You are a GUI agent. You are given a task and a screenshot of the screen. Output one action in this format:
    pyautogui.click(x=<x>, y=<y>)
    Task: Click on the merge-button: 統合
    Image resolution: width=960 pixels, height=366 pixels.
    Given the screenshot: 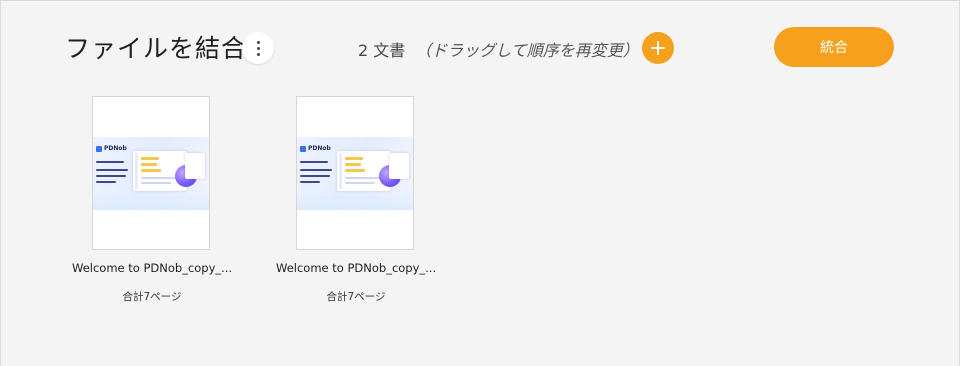 What is the action you would take?
    pyautogui.click(x=834, y=47)
    